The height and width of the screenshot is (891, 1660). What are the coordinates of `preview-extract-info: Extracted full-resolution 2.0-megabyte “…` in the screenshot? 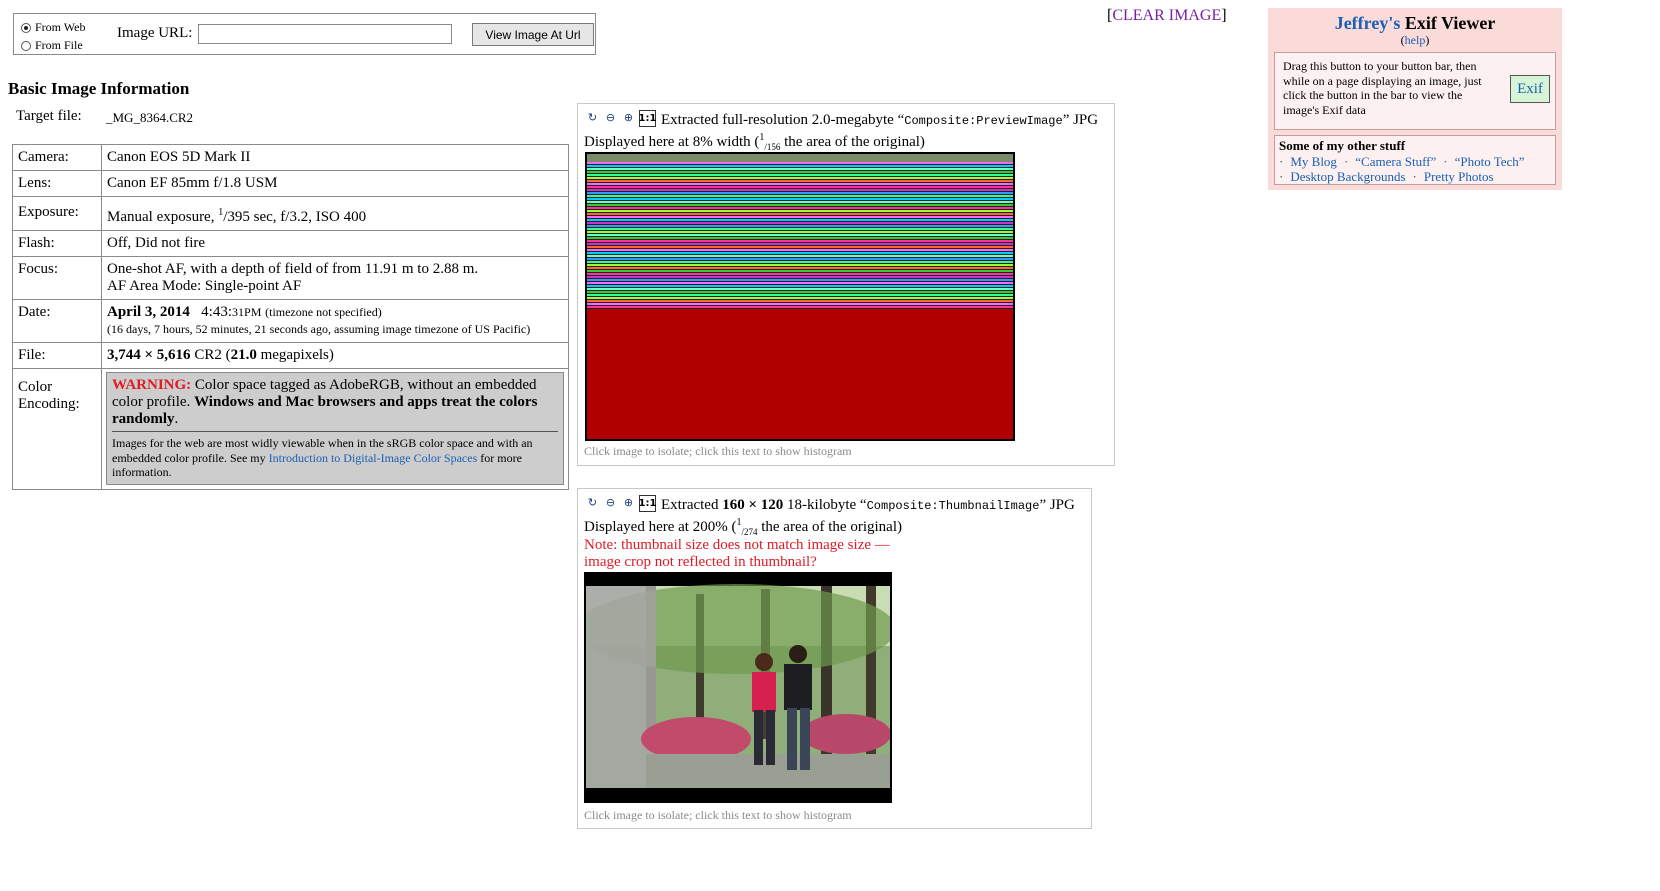 It's located at (879, 120).